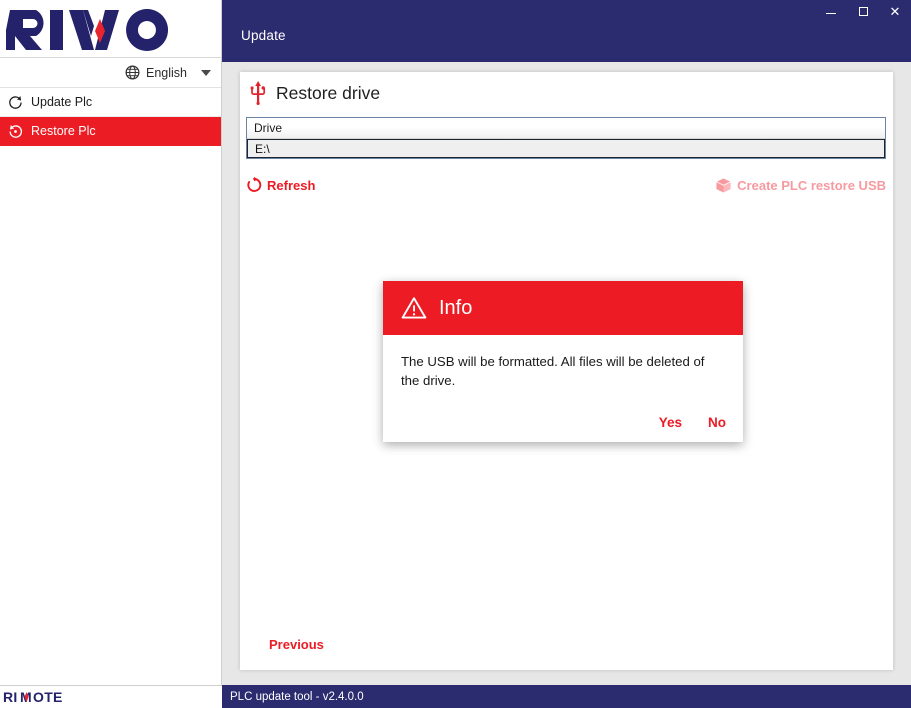 The height and width of the screenshot is (708, 911). I want to click on refresh-icon, so click(254, 184).